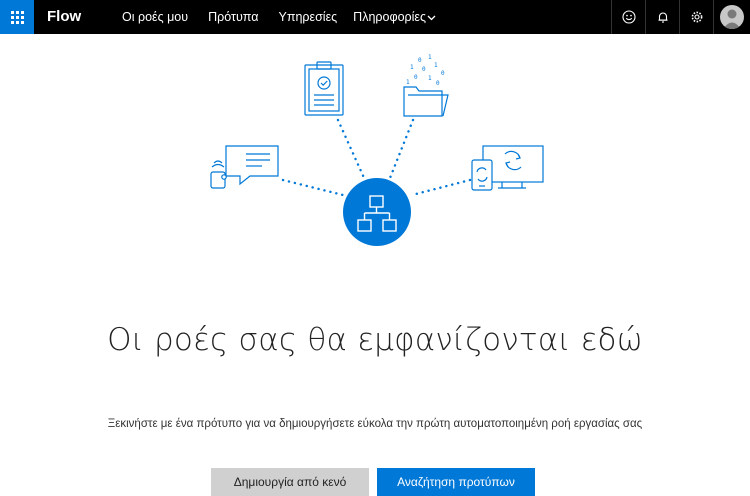 The image size is (750, 496). I want to click on avatar, so click(732, 17).